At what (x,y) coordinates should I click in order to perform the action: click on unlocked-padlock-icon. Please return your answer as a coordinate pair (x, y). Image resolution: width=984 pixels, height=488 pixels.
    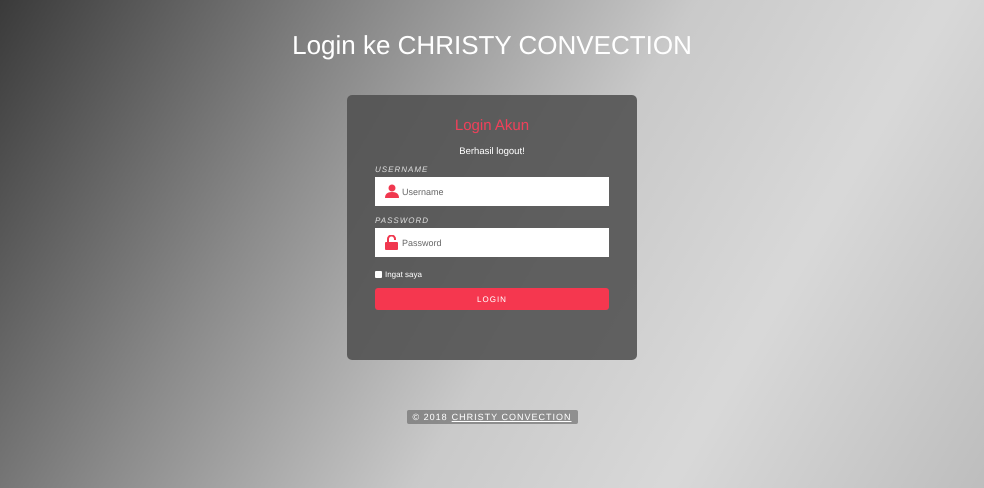
    Looking at the image, I should click on (391, 242).